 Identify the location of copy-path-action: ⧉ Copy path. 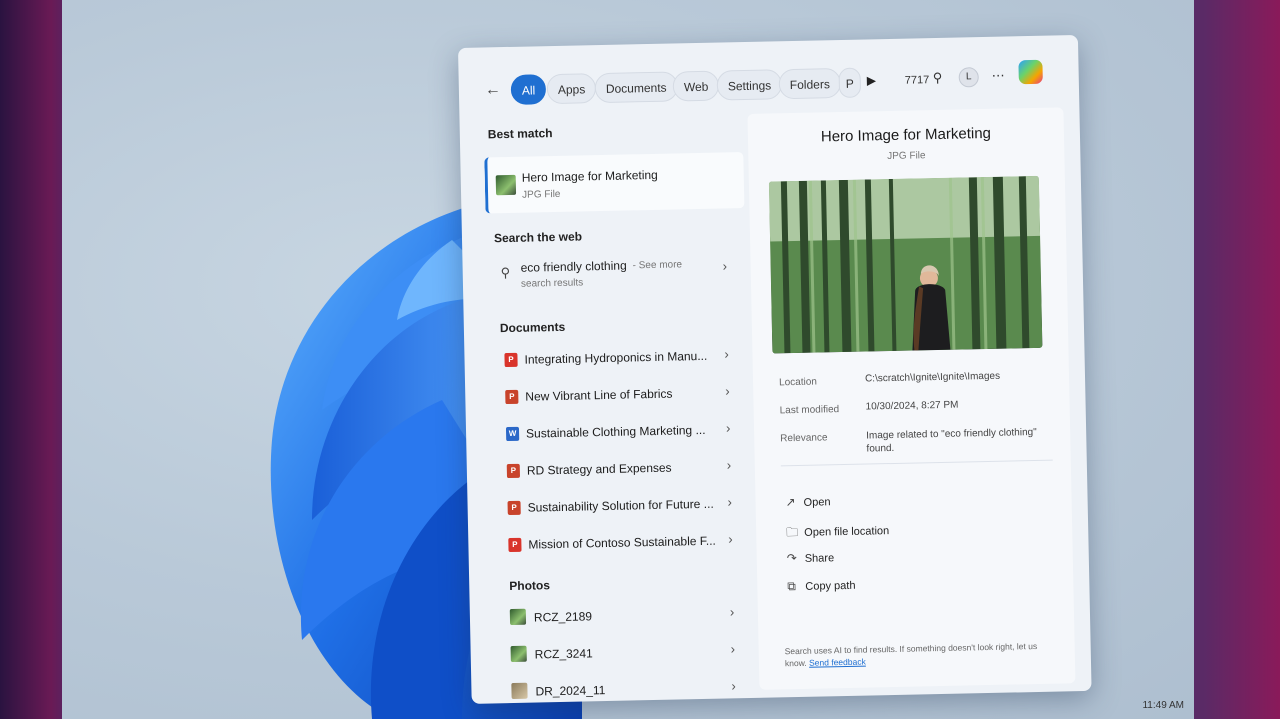
(821, 586).